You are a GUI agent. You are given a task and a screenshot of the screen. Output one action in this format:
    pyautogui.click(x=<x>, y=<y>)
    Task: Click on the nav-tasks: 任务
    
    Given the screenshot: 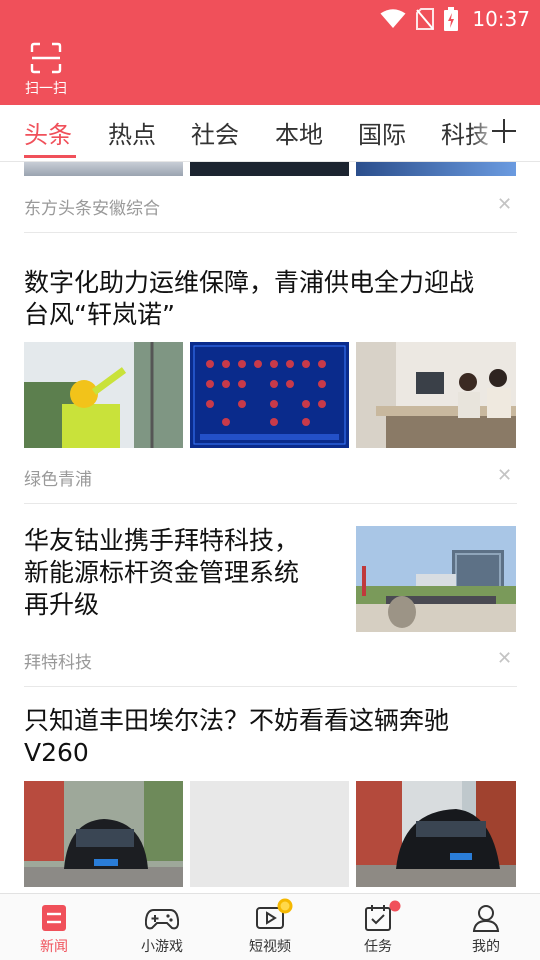 What is the action you would take?
    pyautogui.click(x=378, y=927)
    